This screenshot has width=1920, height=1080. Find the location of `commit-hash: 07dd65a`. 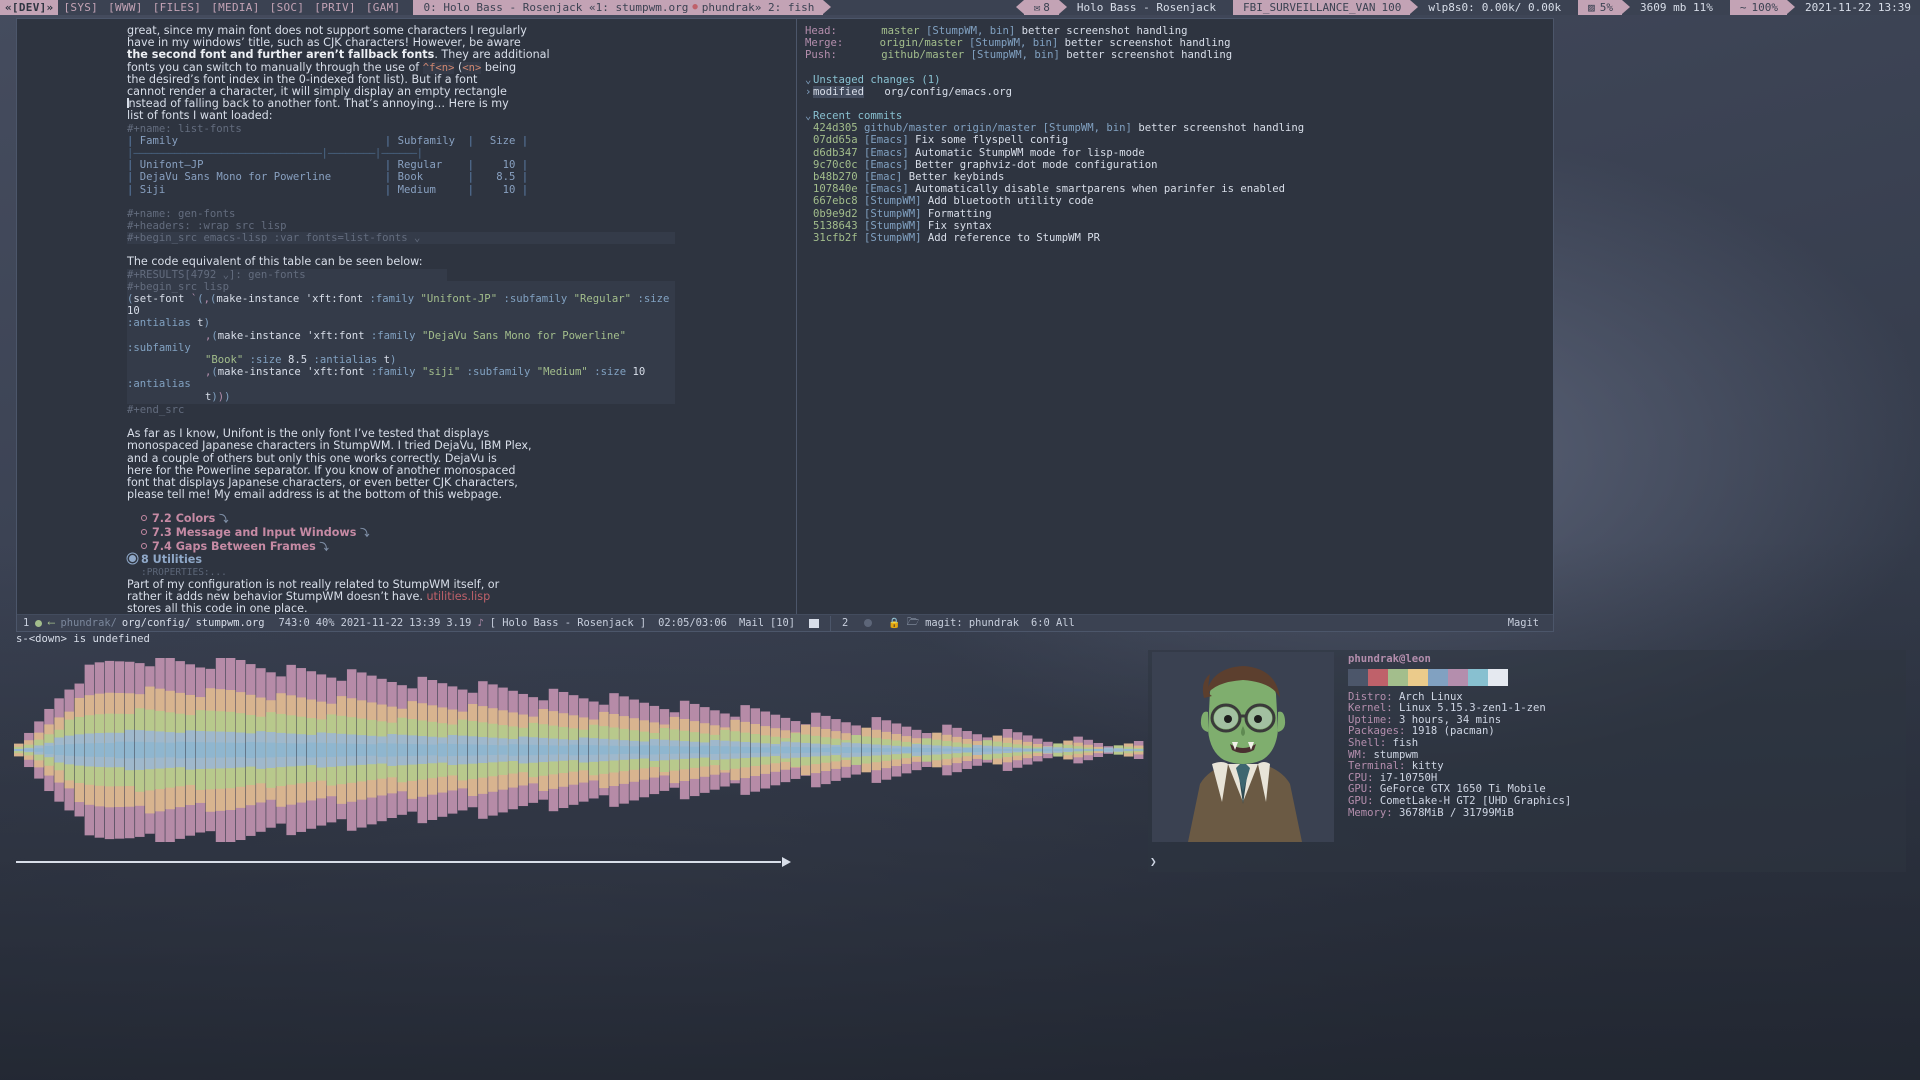

commit-hash: 07dd65a is located at coordinates (835, 140).